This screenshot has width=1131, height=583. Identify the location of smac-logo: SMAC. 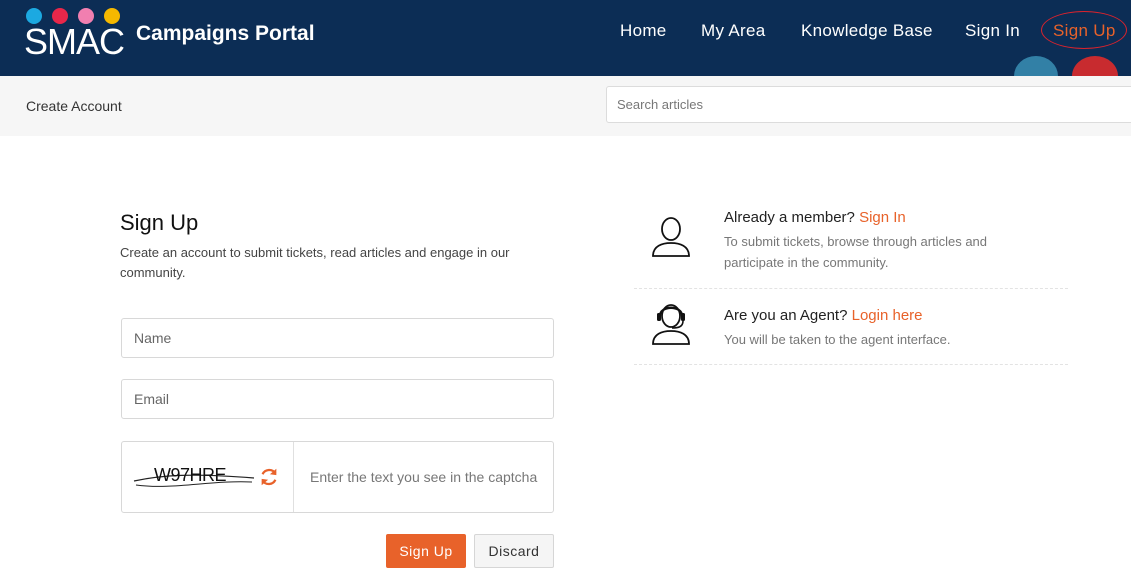
(74, 35).